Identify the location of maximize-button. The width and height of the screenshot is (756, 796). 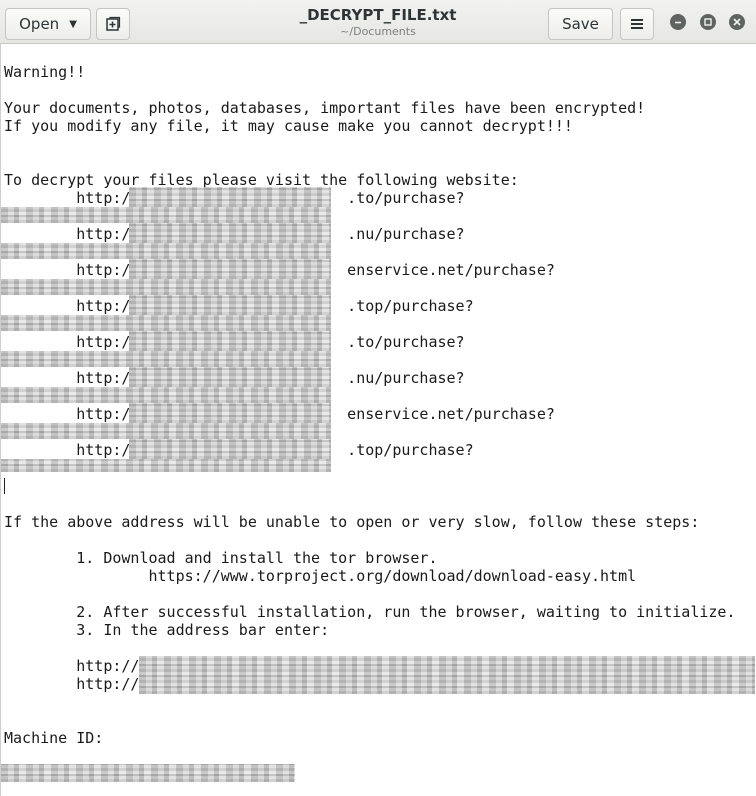
(708, 22).